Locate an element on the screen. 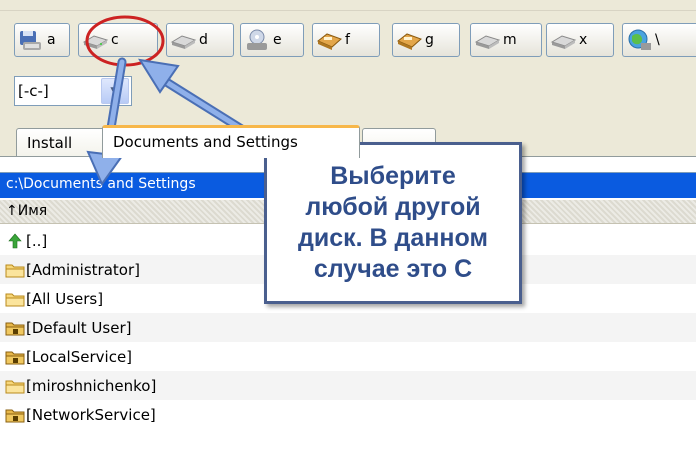 The height and width of the screenshot is (463, 696). drive-button-e: e is located at coordinates (272, 40).